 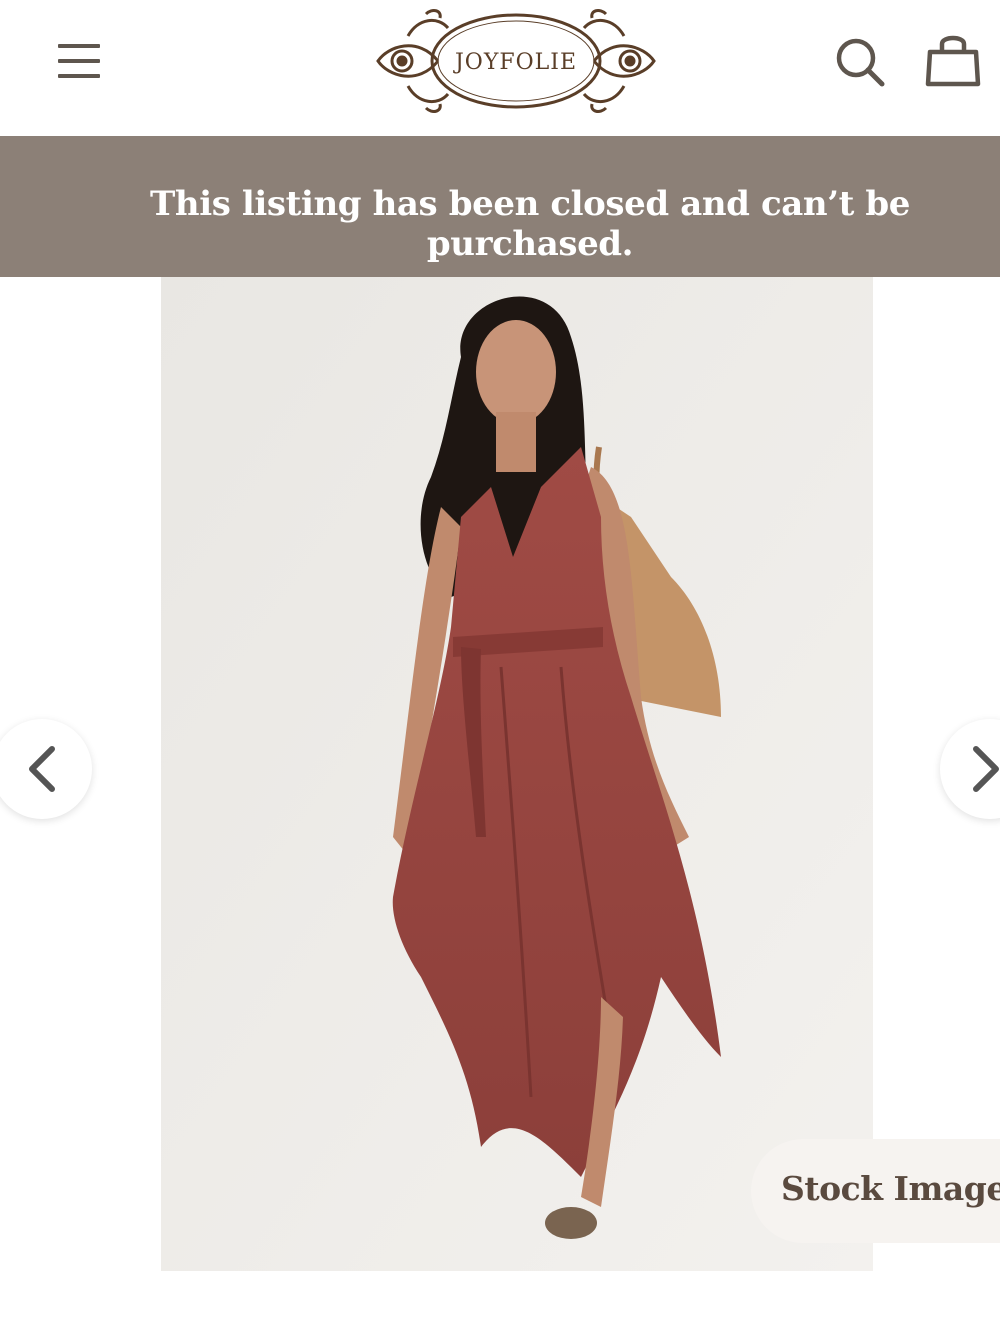 I want to click on logo-wordmark: JOYFOLIE, so click(x=516, y=62).